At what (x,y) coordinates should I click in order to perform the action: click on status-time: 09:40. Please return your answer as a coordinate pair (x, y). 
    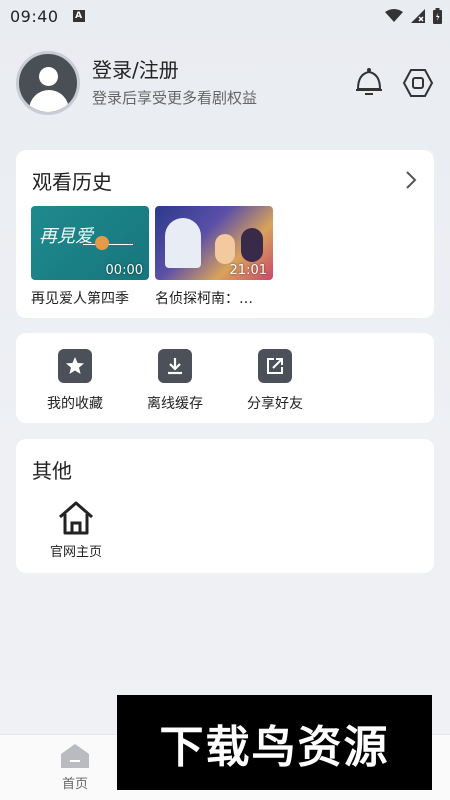
    Looking at the image, I should click on (34, 16).